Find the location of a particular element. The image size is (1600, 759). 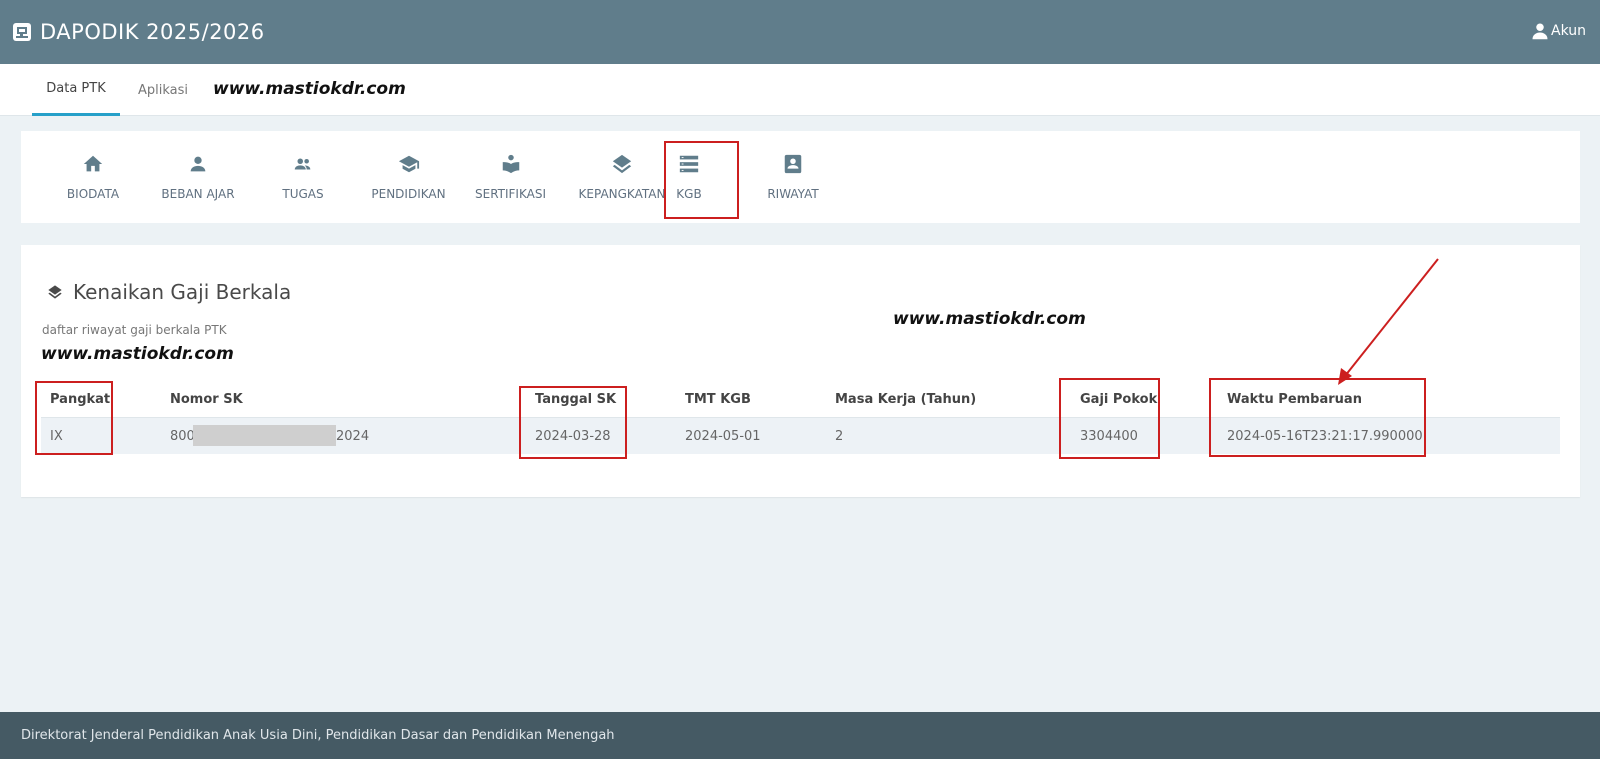

reading-person-icon is located at coordinates (510, 164).